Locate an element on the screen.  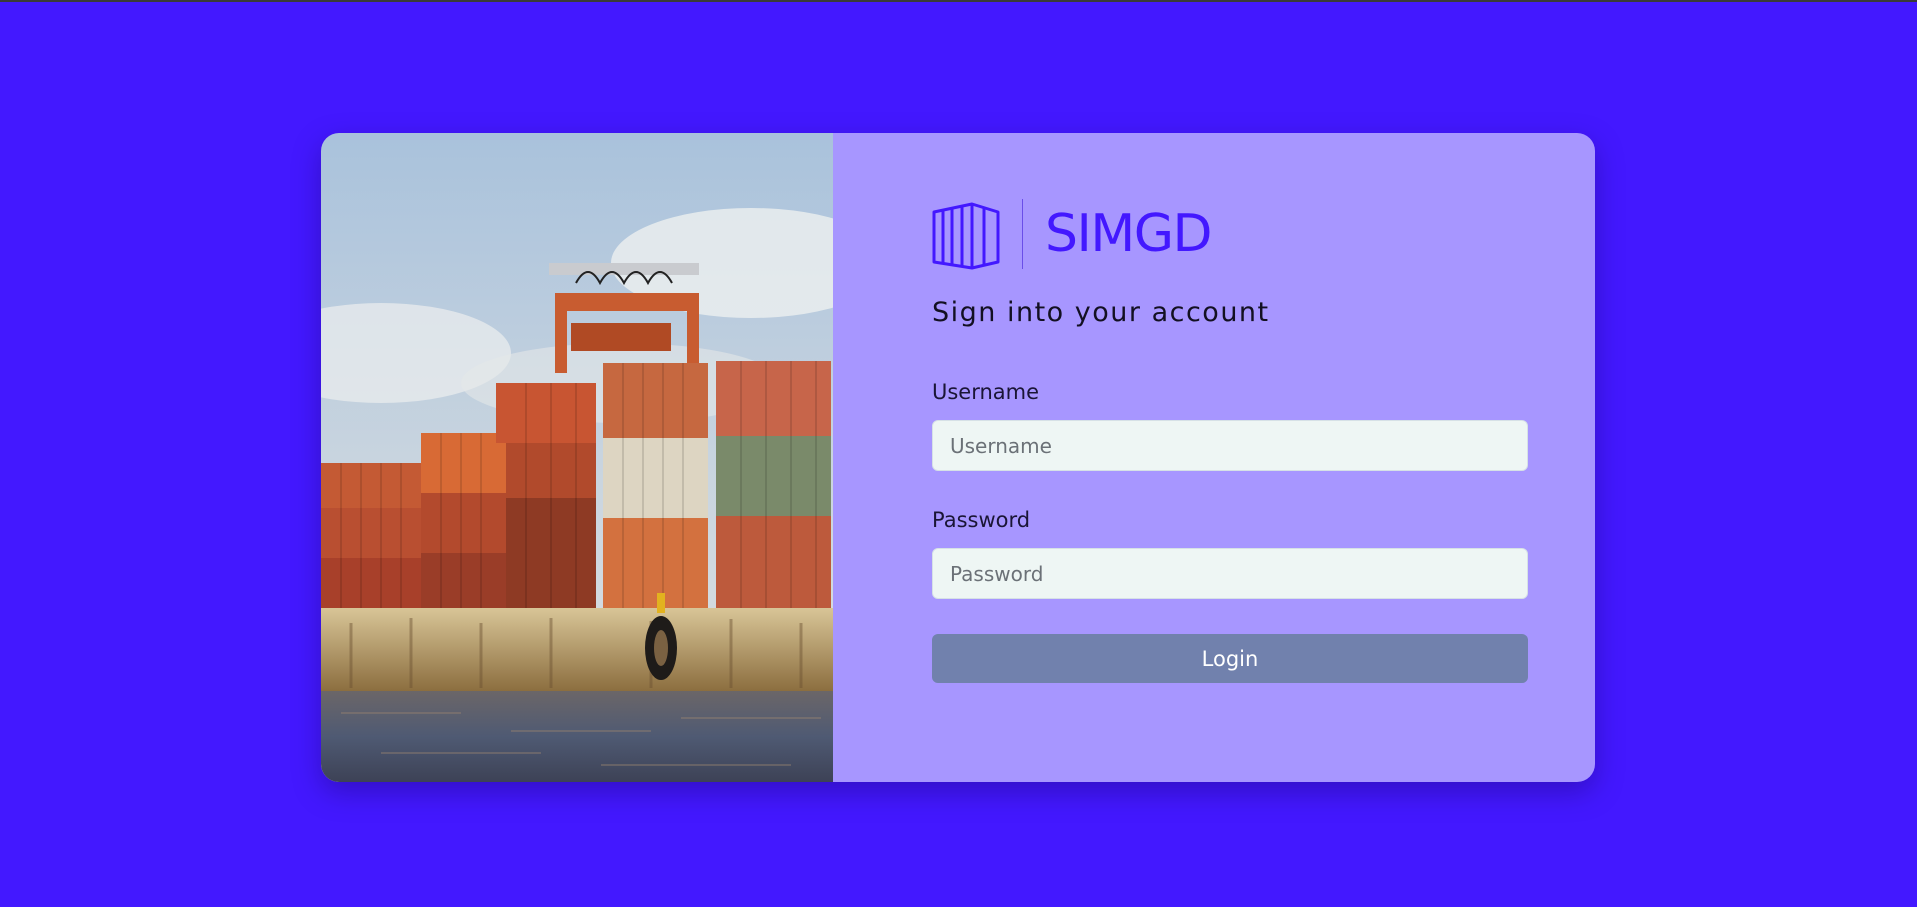
shipping-container-icon is located at coordinates (966, 236).